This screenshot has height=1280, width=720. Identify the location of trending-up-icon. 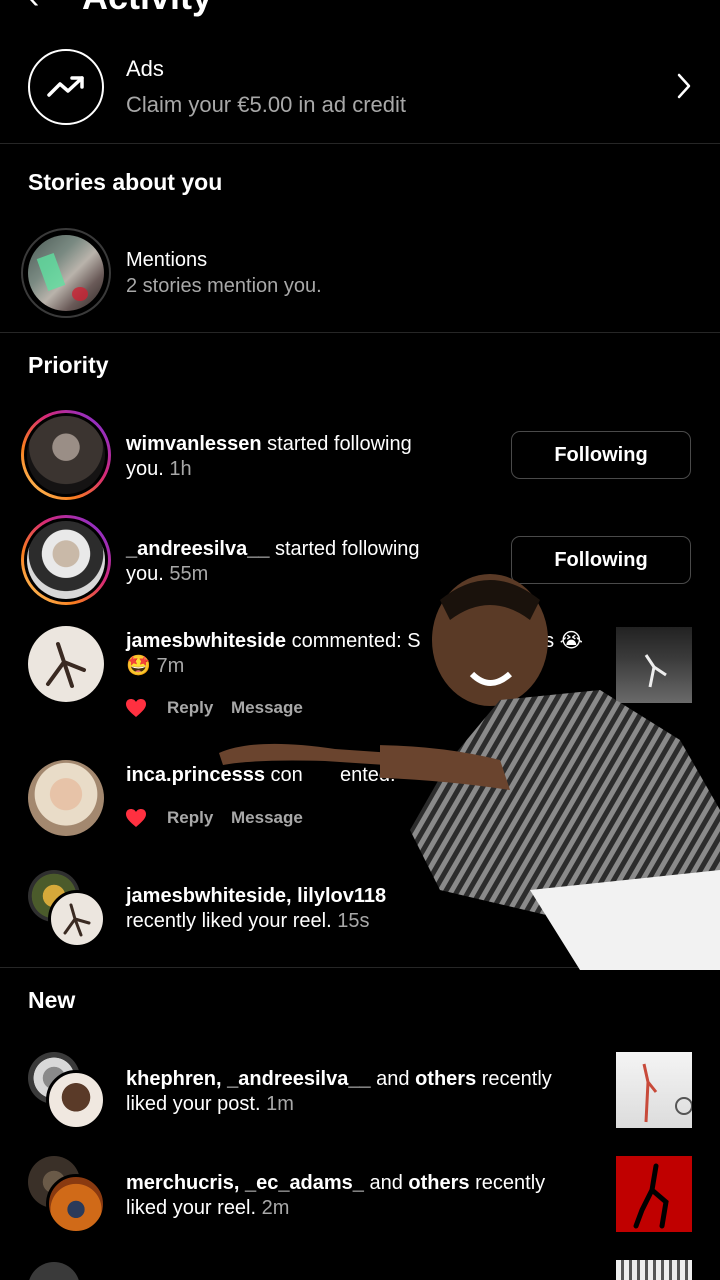
(66, 87).